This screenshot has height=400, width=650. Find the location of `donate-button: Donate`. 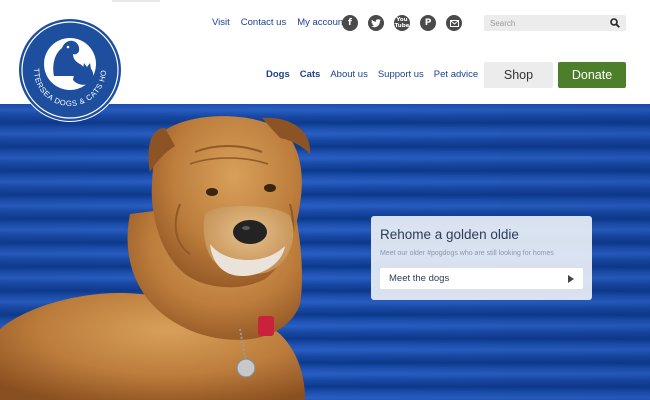

donate-button: Donate is located at coordinates (592, 75).